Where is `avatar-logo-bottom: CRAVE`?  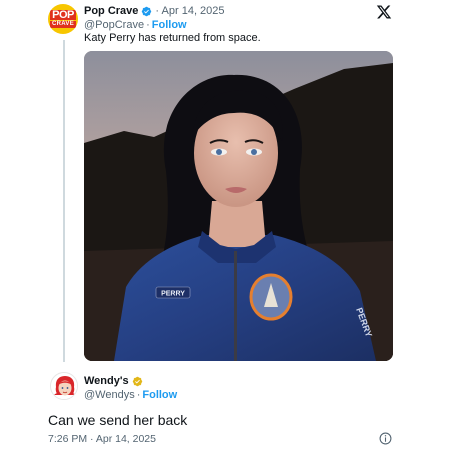 avatar-logo-bottom: CRAVE is located at coordinates (63, 24).